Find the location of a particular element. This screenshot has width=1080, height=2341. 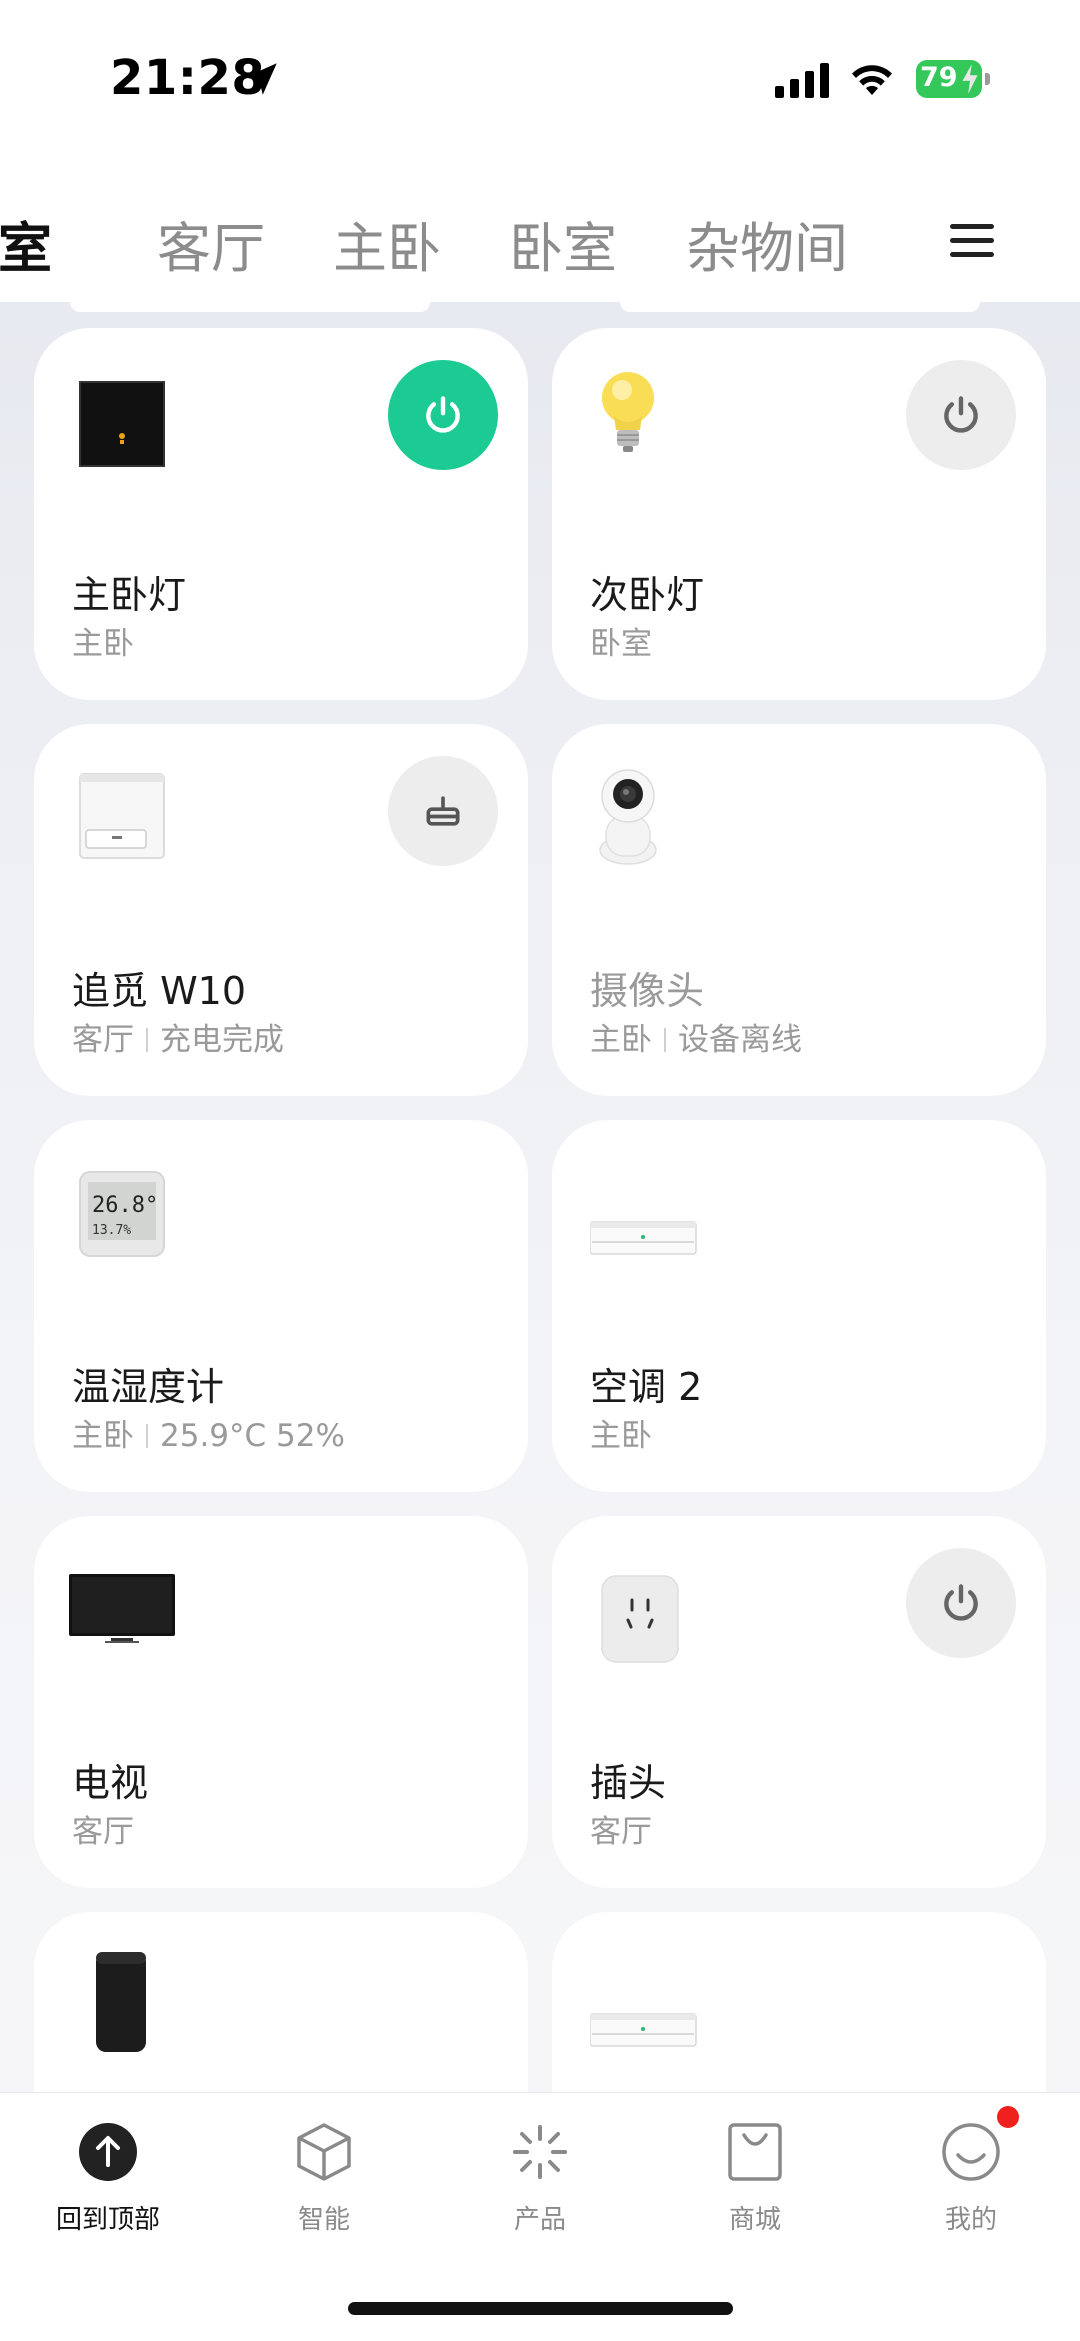

nav-label: 智能 is located at coordinates (323, 2220).